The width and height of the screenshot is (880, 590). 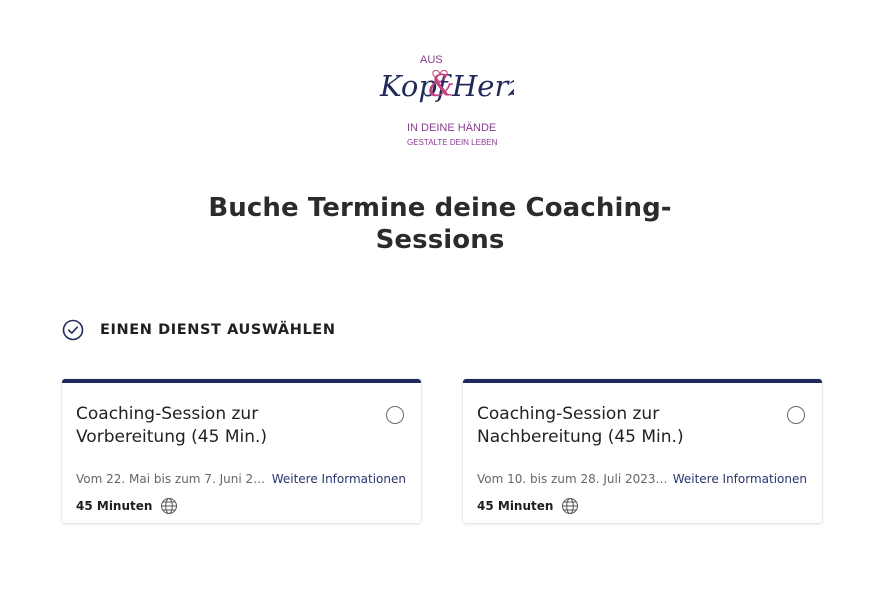 What do you see at coordinates (440, 224) in the screenshot?
I see `page-title: Buche Termine deine Coaching- Sessions` at bounding box center [440, 224].